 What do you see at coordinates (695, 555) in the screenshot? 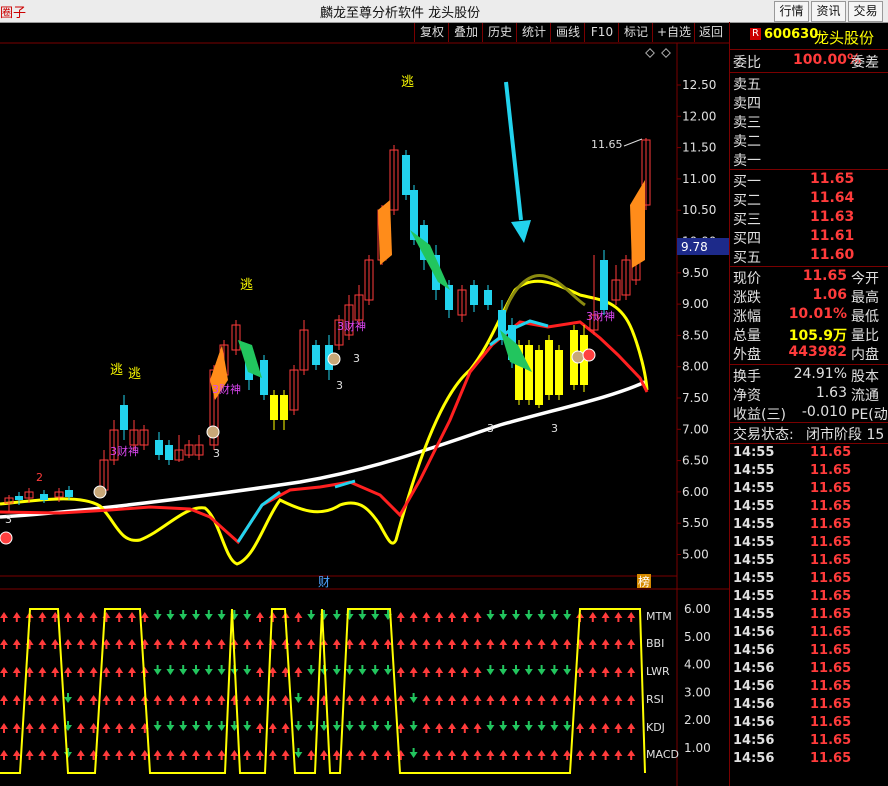
I see `price-axis-label: 5.00` at bounding box center [695, 555].